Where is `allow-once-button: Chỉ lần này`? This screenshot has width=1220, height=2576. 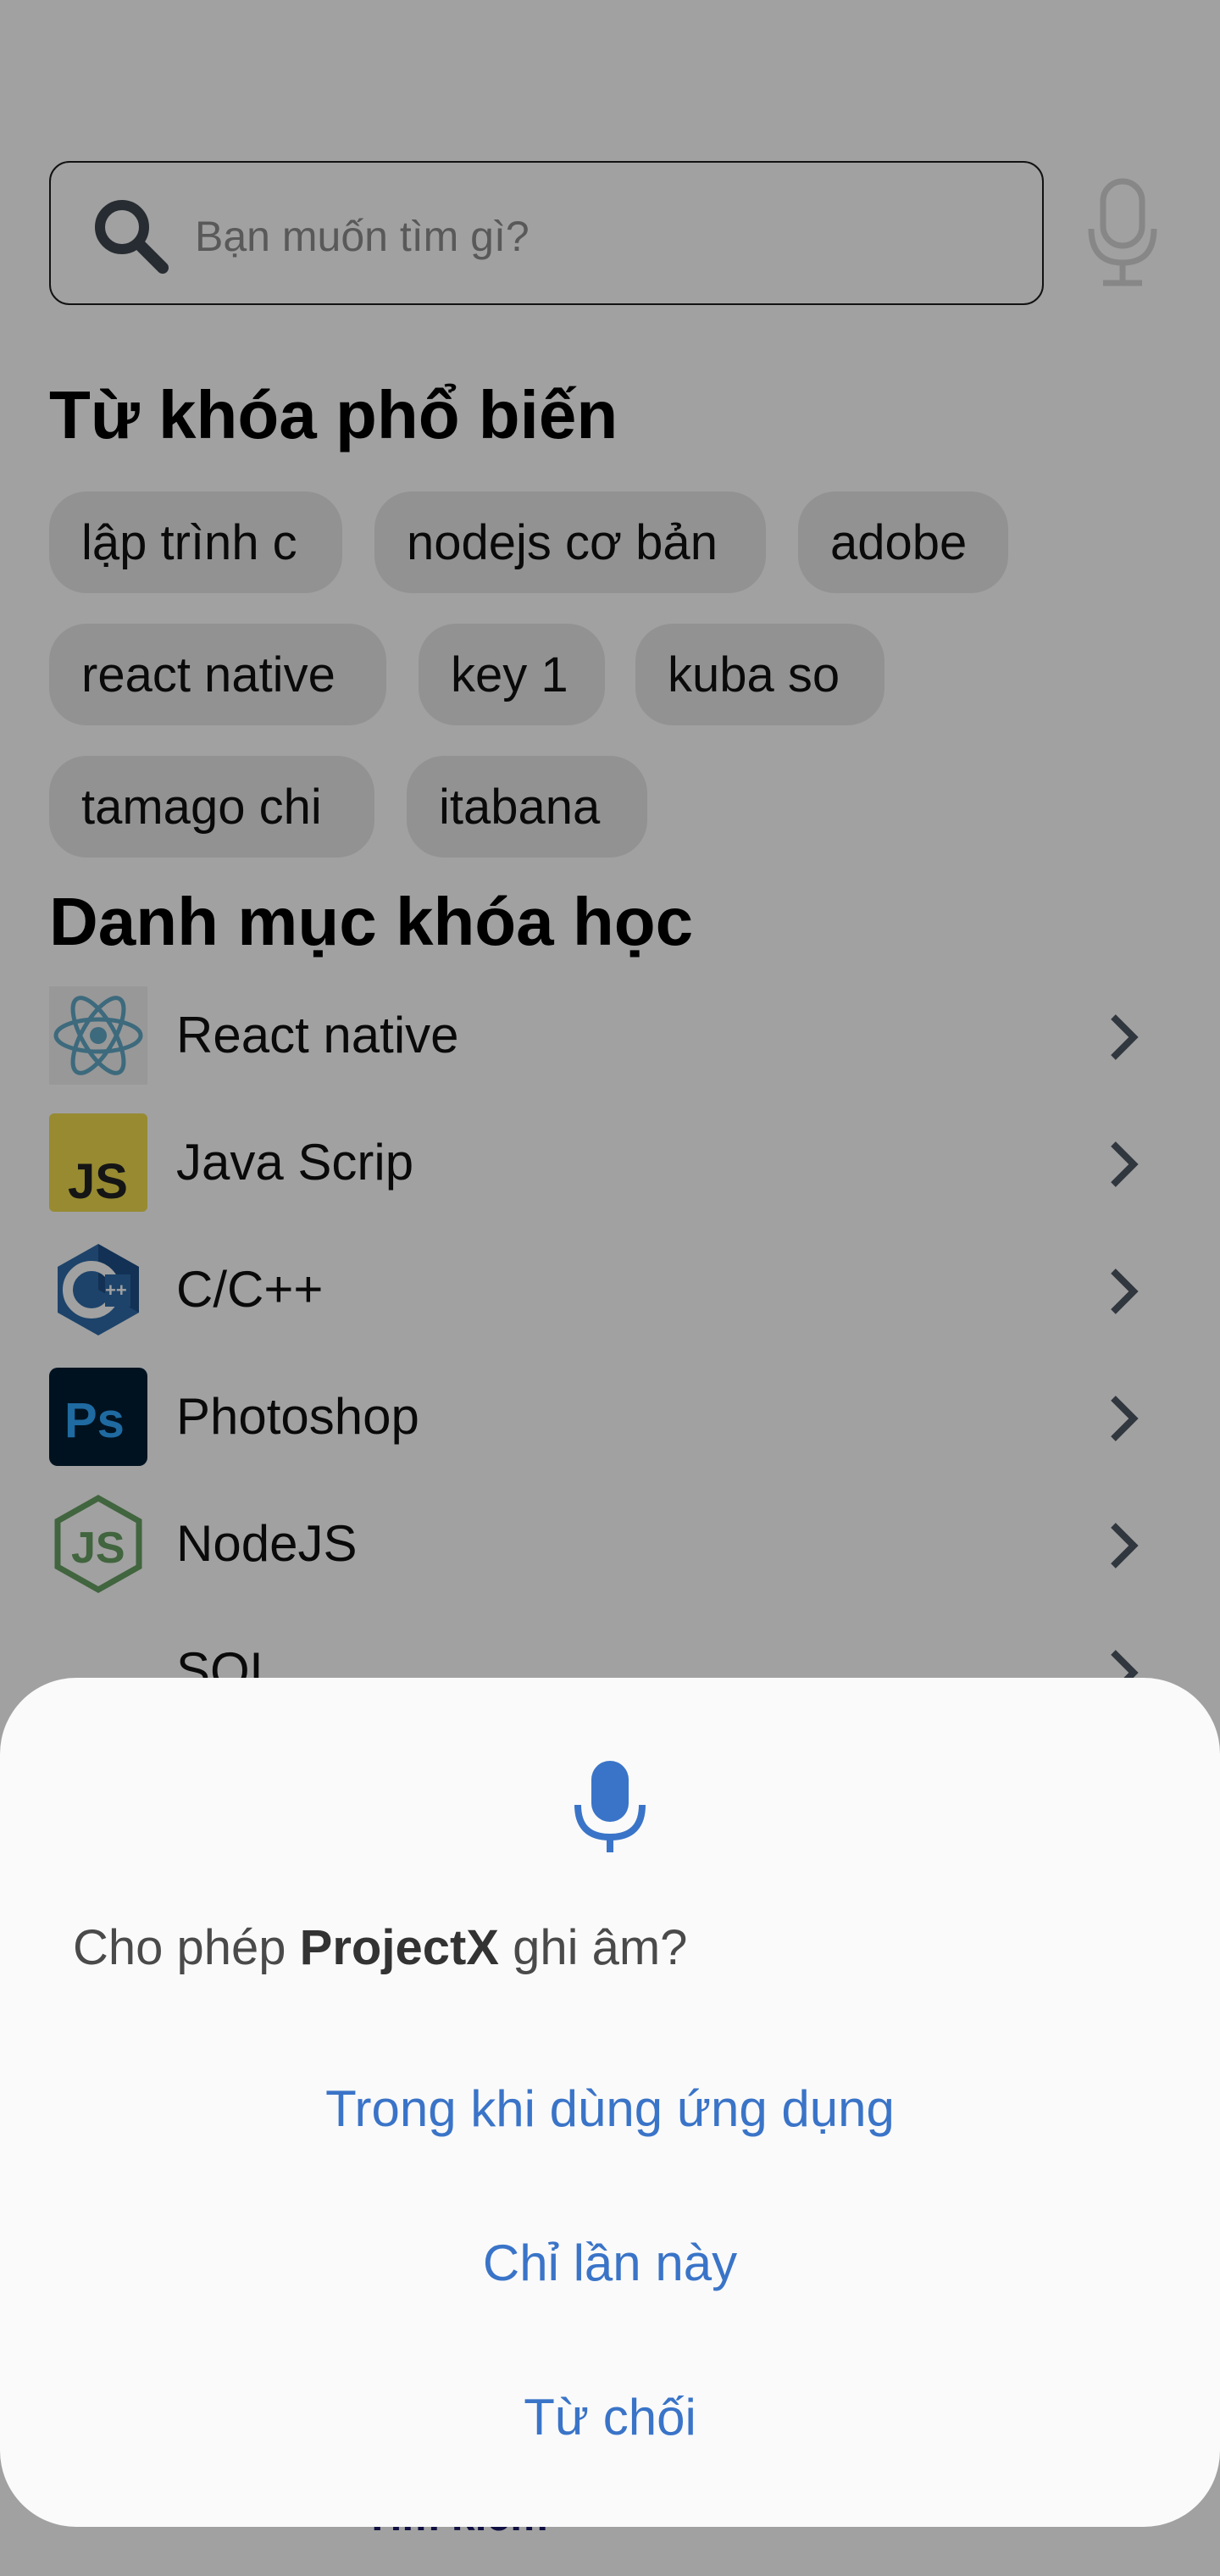
allow-once-button: Chỉ lần này is located at coordinates (610, 2262).